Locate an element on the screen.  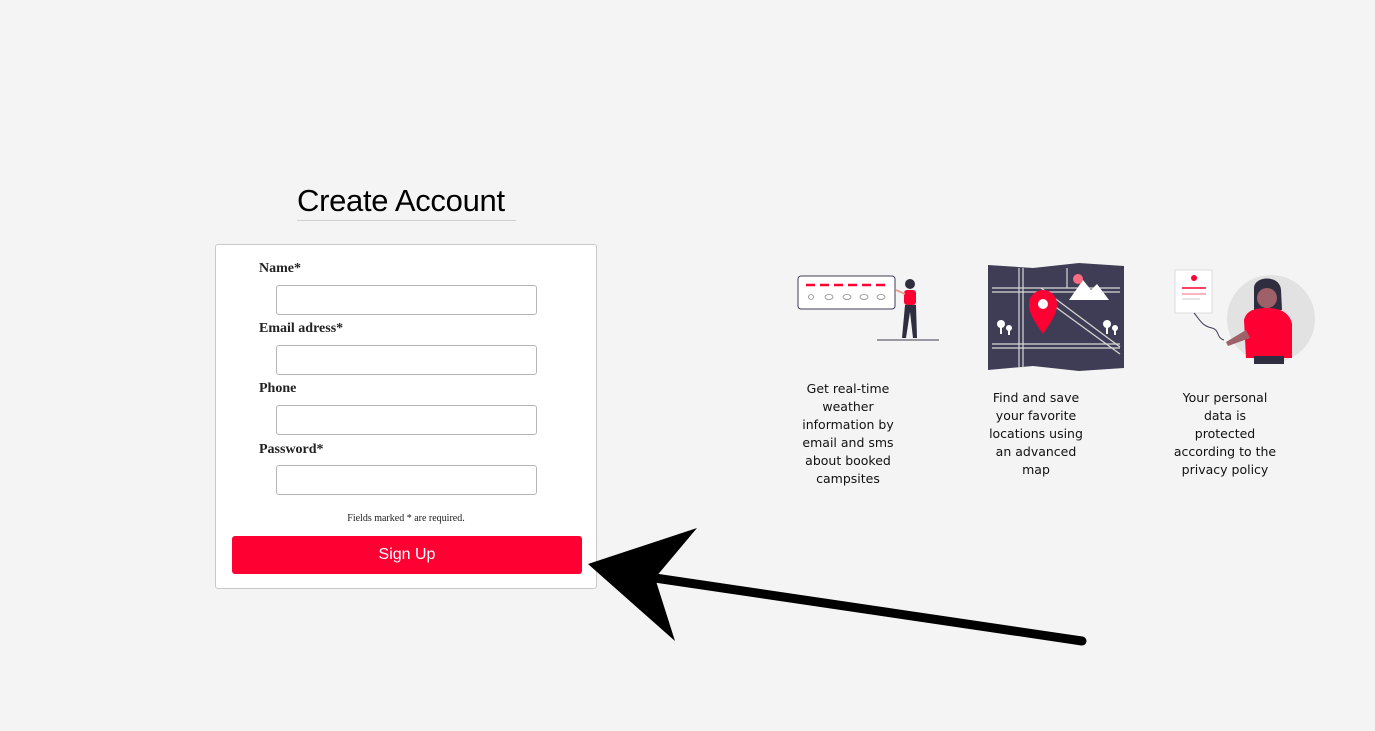
phone-field is located at coordinates (406, 420).